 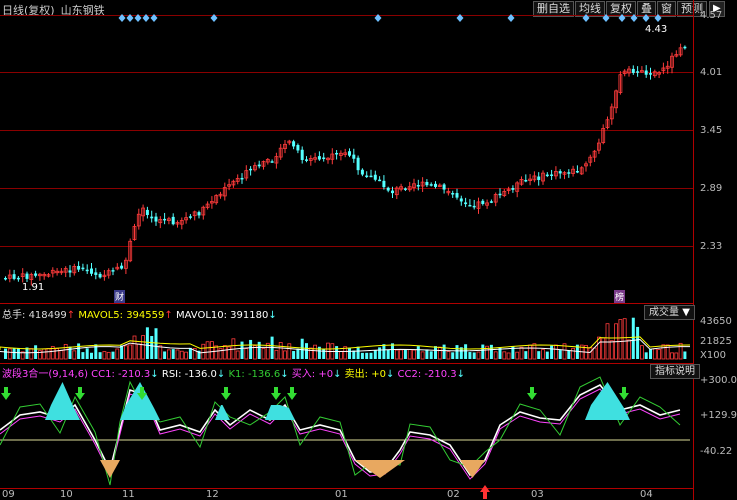 What do you see at coordinates (718, 380) in the screenshot?
I see `indicator-tick: +300.0` at bounding box center [718, 380].